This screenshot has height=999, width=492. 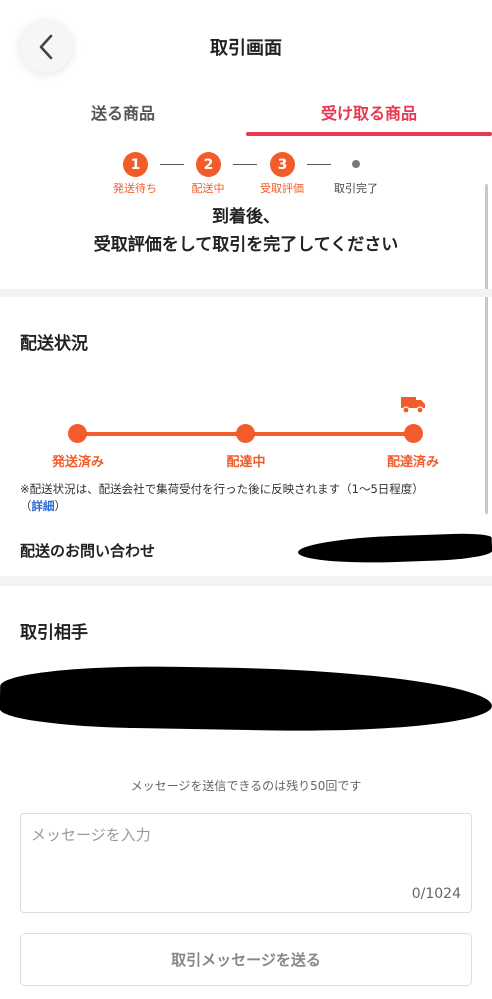 I want to click on track-label-shipped: 発送済み, so click(x=77, y=462).